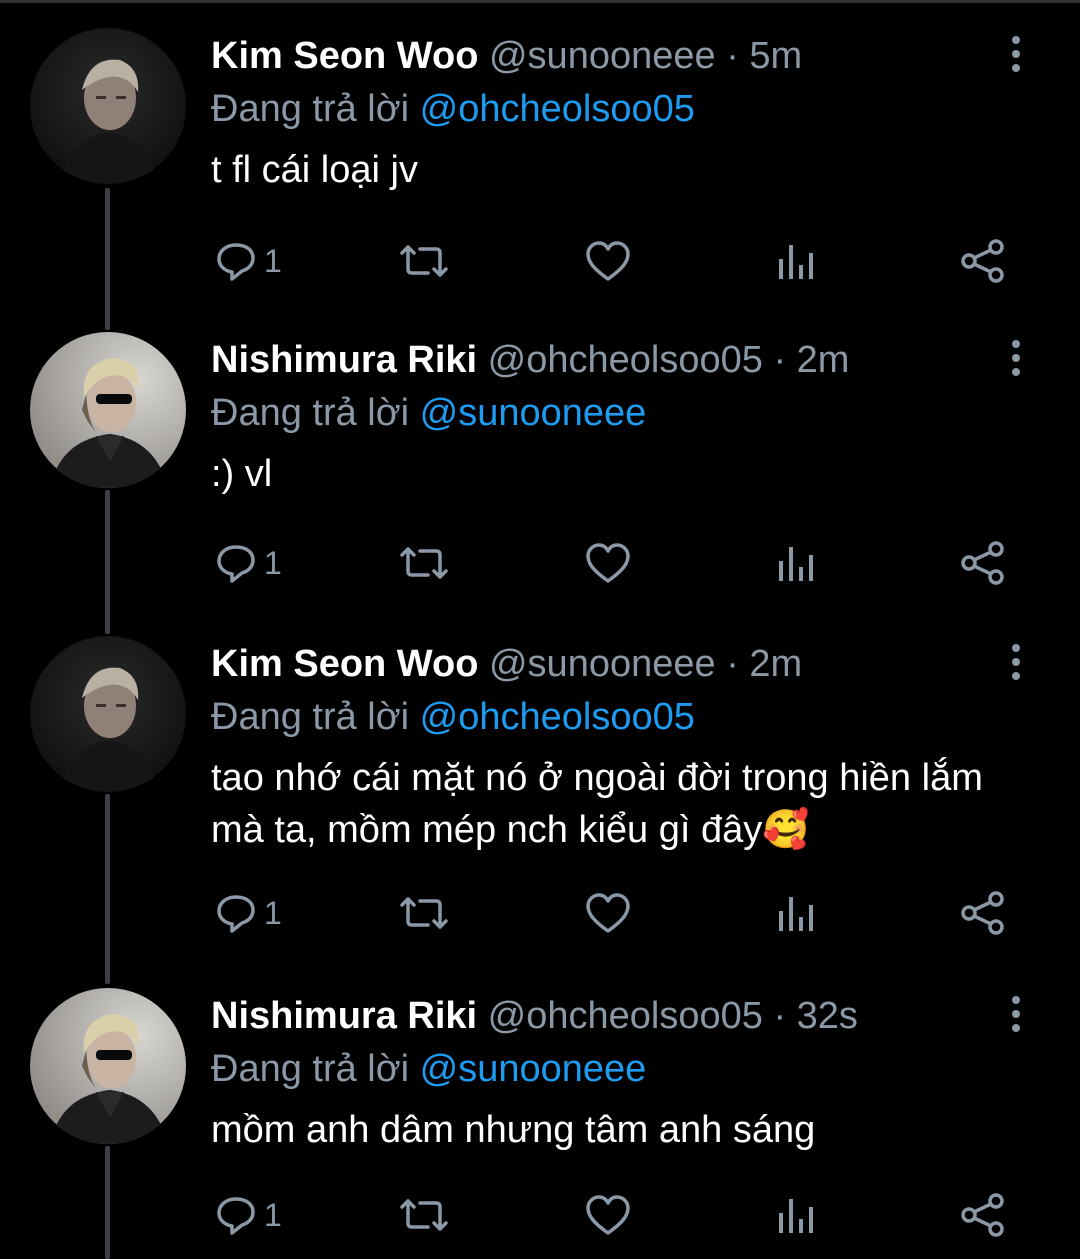 Image resolution: width=1080 pixels, height=1259 pixels. Describe the element at coordinates (242, 474) in the screenshot. I see `tweet-text: :) vl` at that location.